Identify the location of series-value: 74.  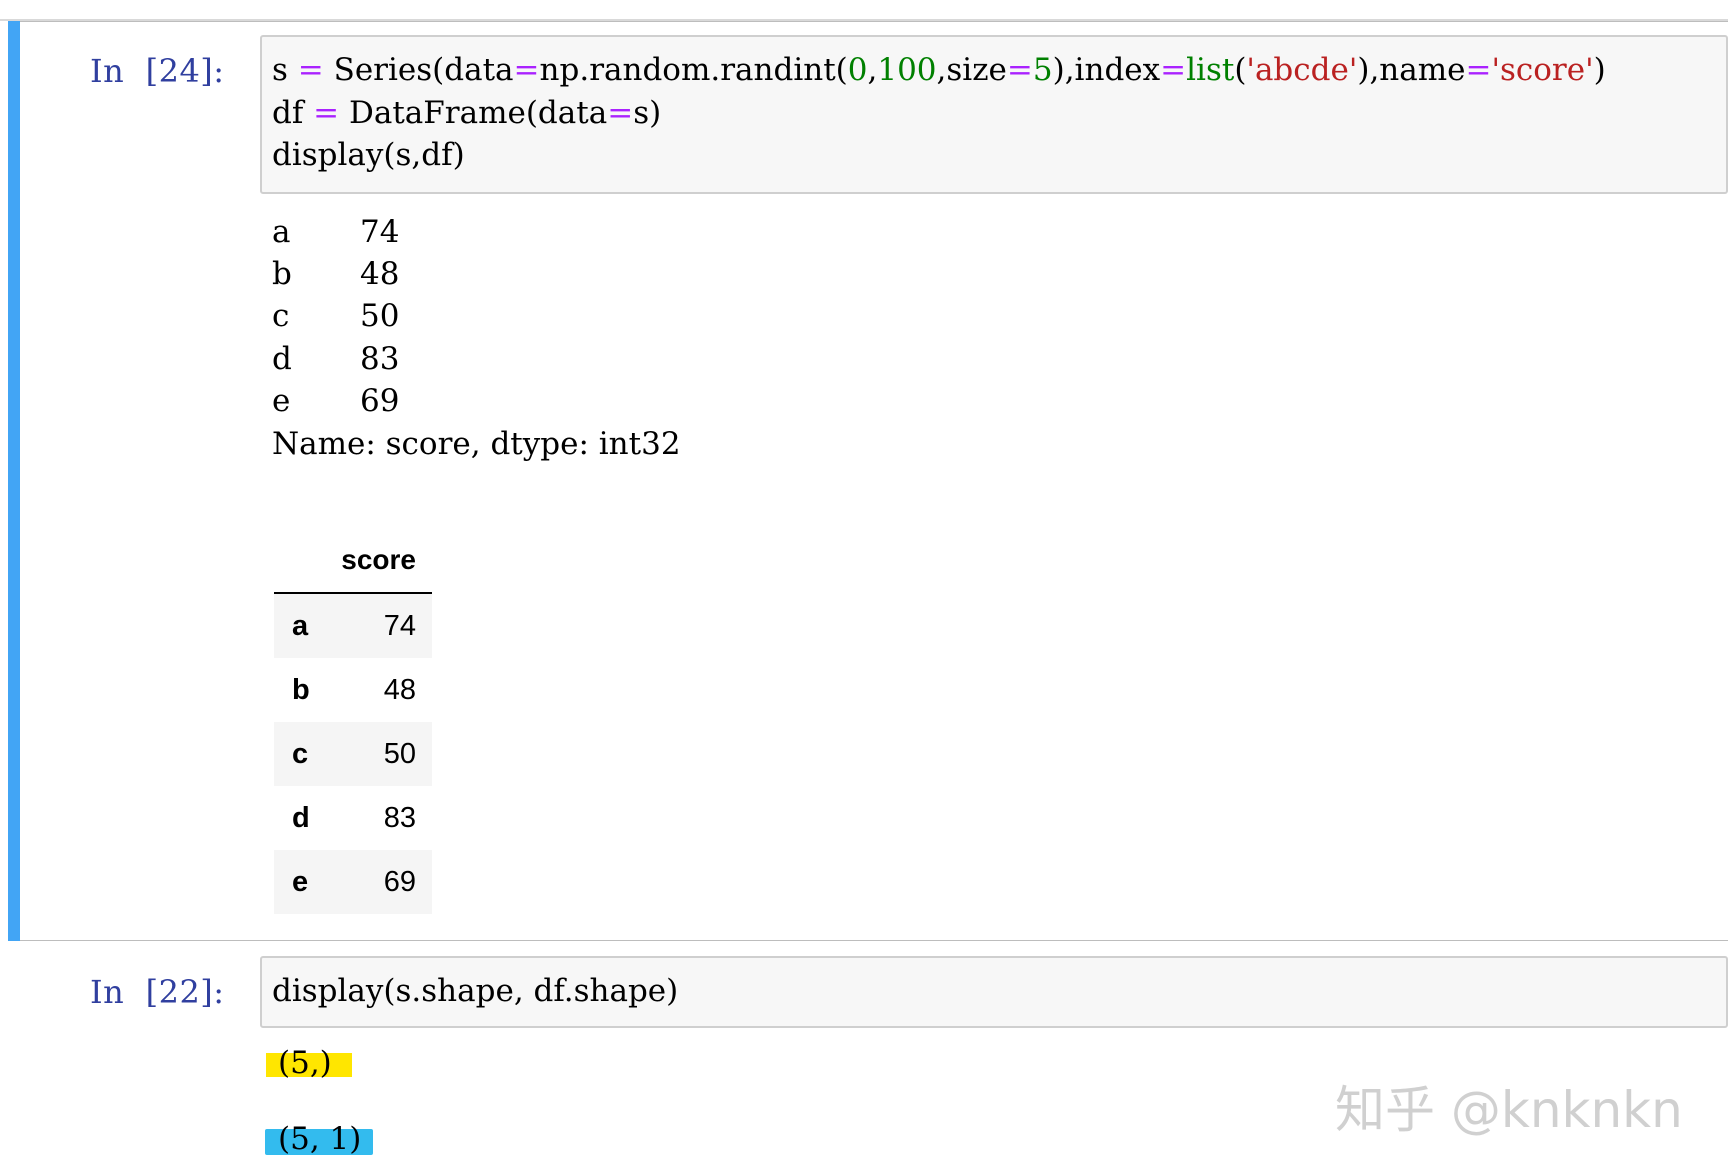
(379, 232).